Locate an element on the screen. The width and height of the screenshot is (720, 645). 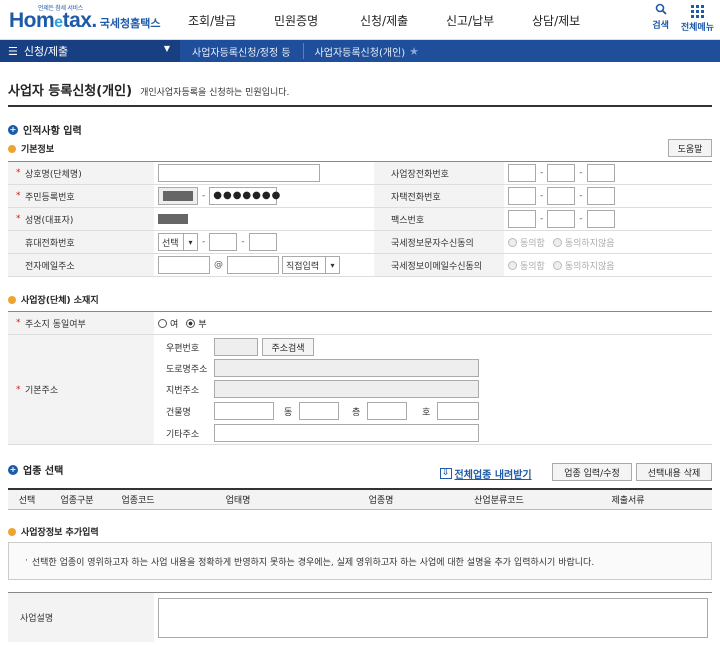
address-search-button: 주소검색 is located at coordinates (288, 347).